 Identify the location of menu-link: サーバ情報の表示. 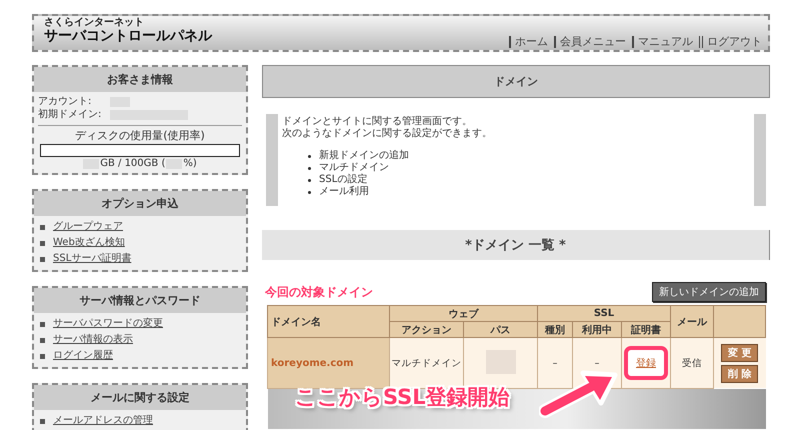
(93, 340).